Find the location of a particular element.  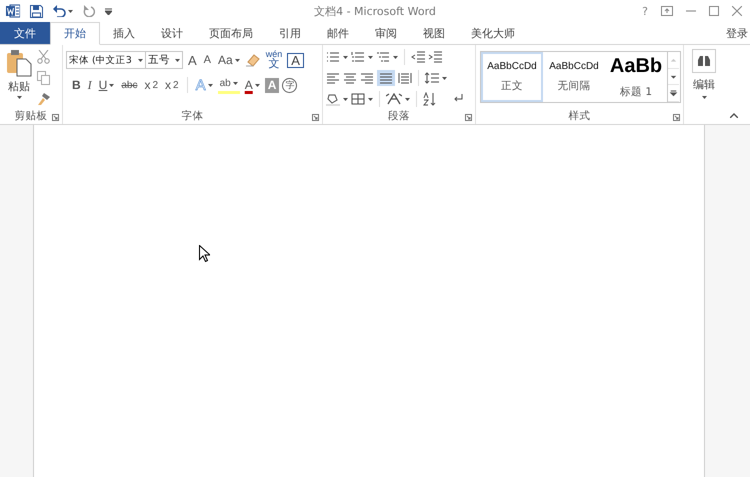

format-painter-icon is located at coordinates (44, 99).